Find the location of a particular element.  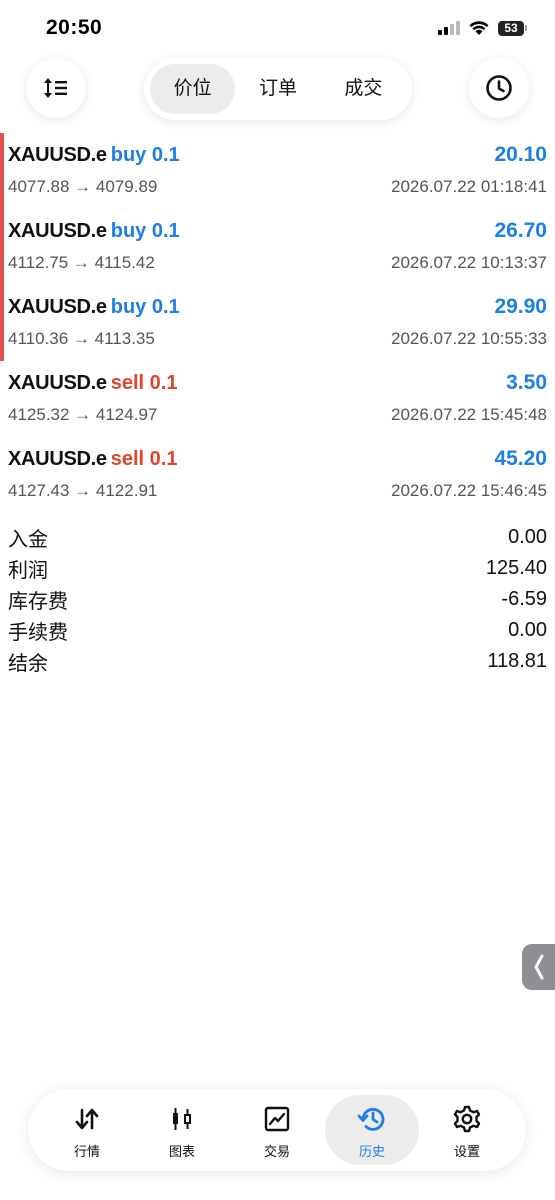

clock-icon is located at coordinates (499, 88).